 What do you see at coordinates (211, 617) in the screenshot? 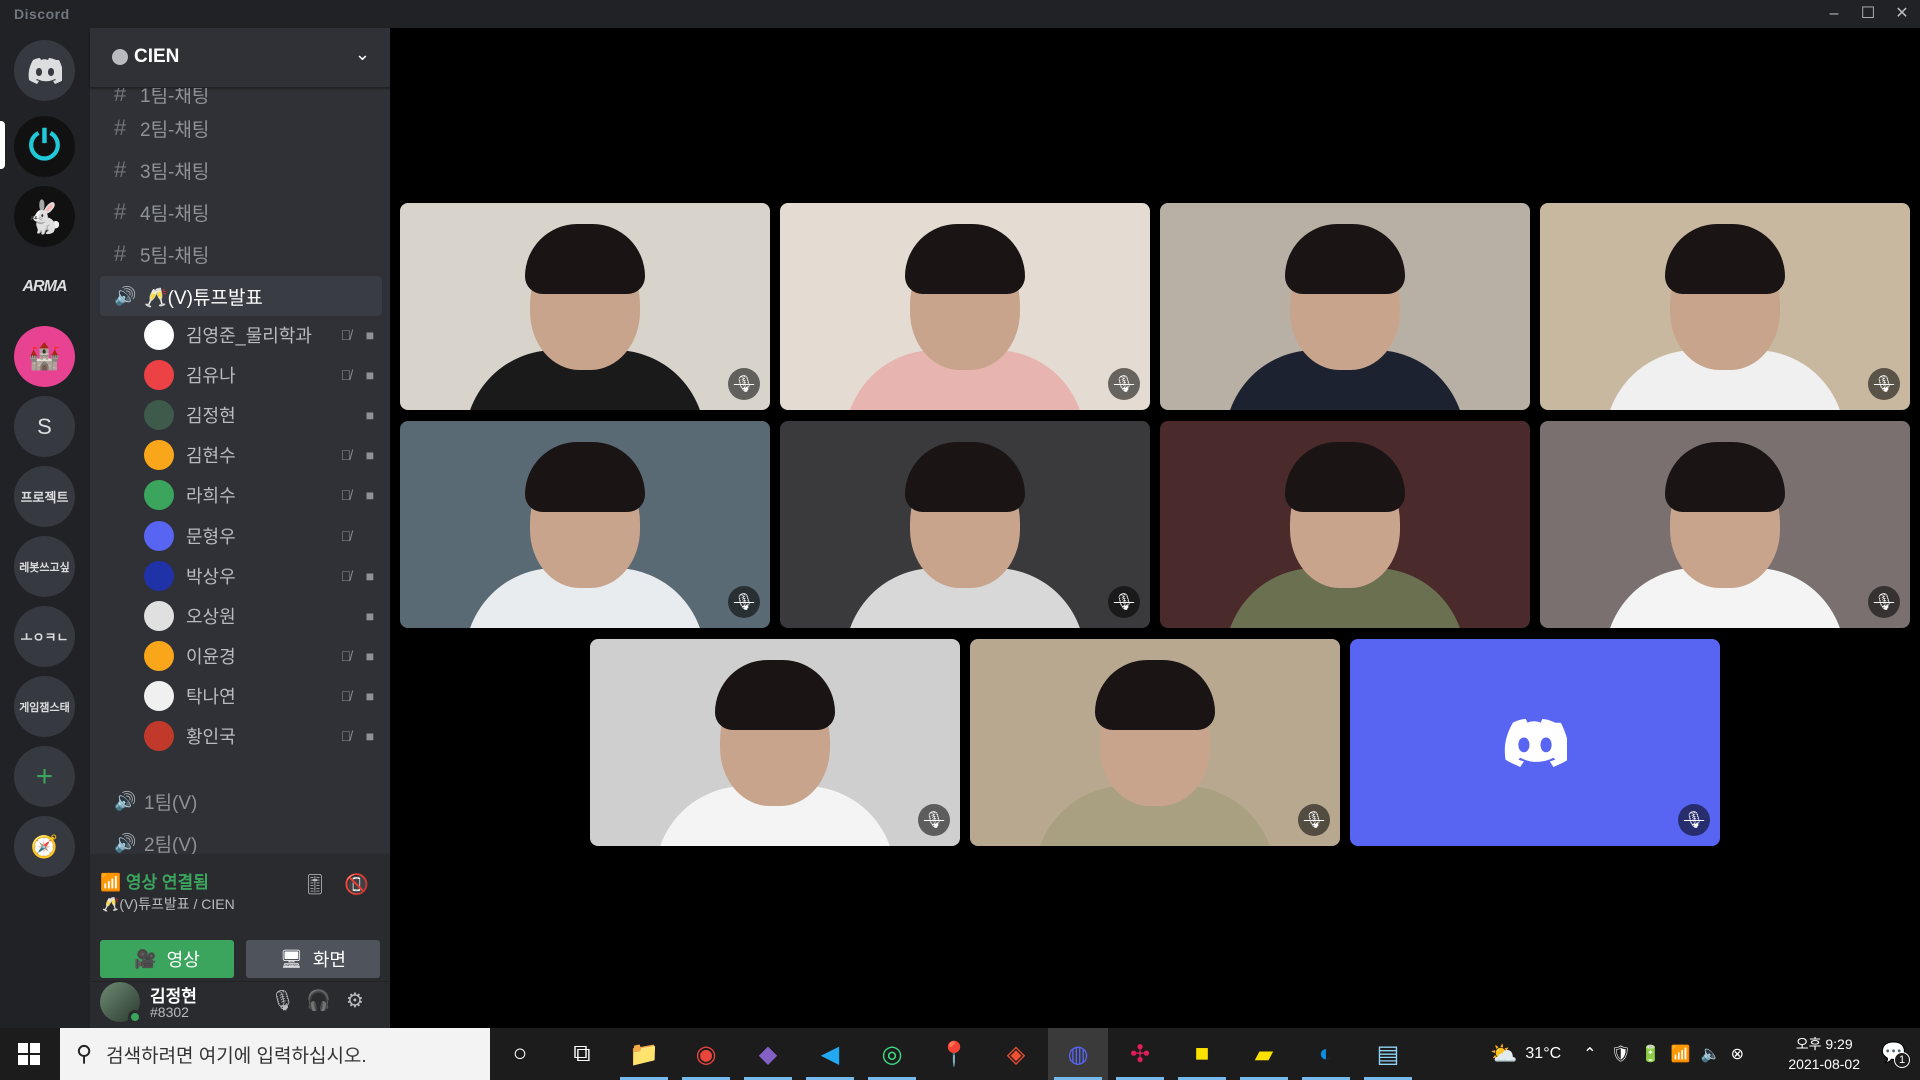
I see `voice-user-name: 오상원` at bounding box center [211, 617].